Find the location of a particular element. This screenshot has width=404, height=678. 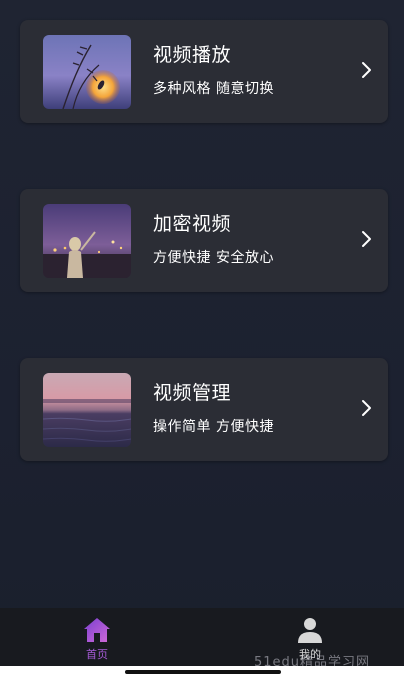

video-play-thumbnail is located at coordinates (87, 72).